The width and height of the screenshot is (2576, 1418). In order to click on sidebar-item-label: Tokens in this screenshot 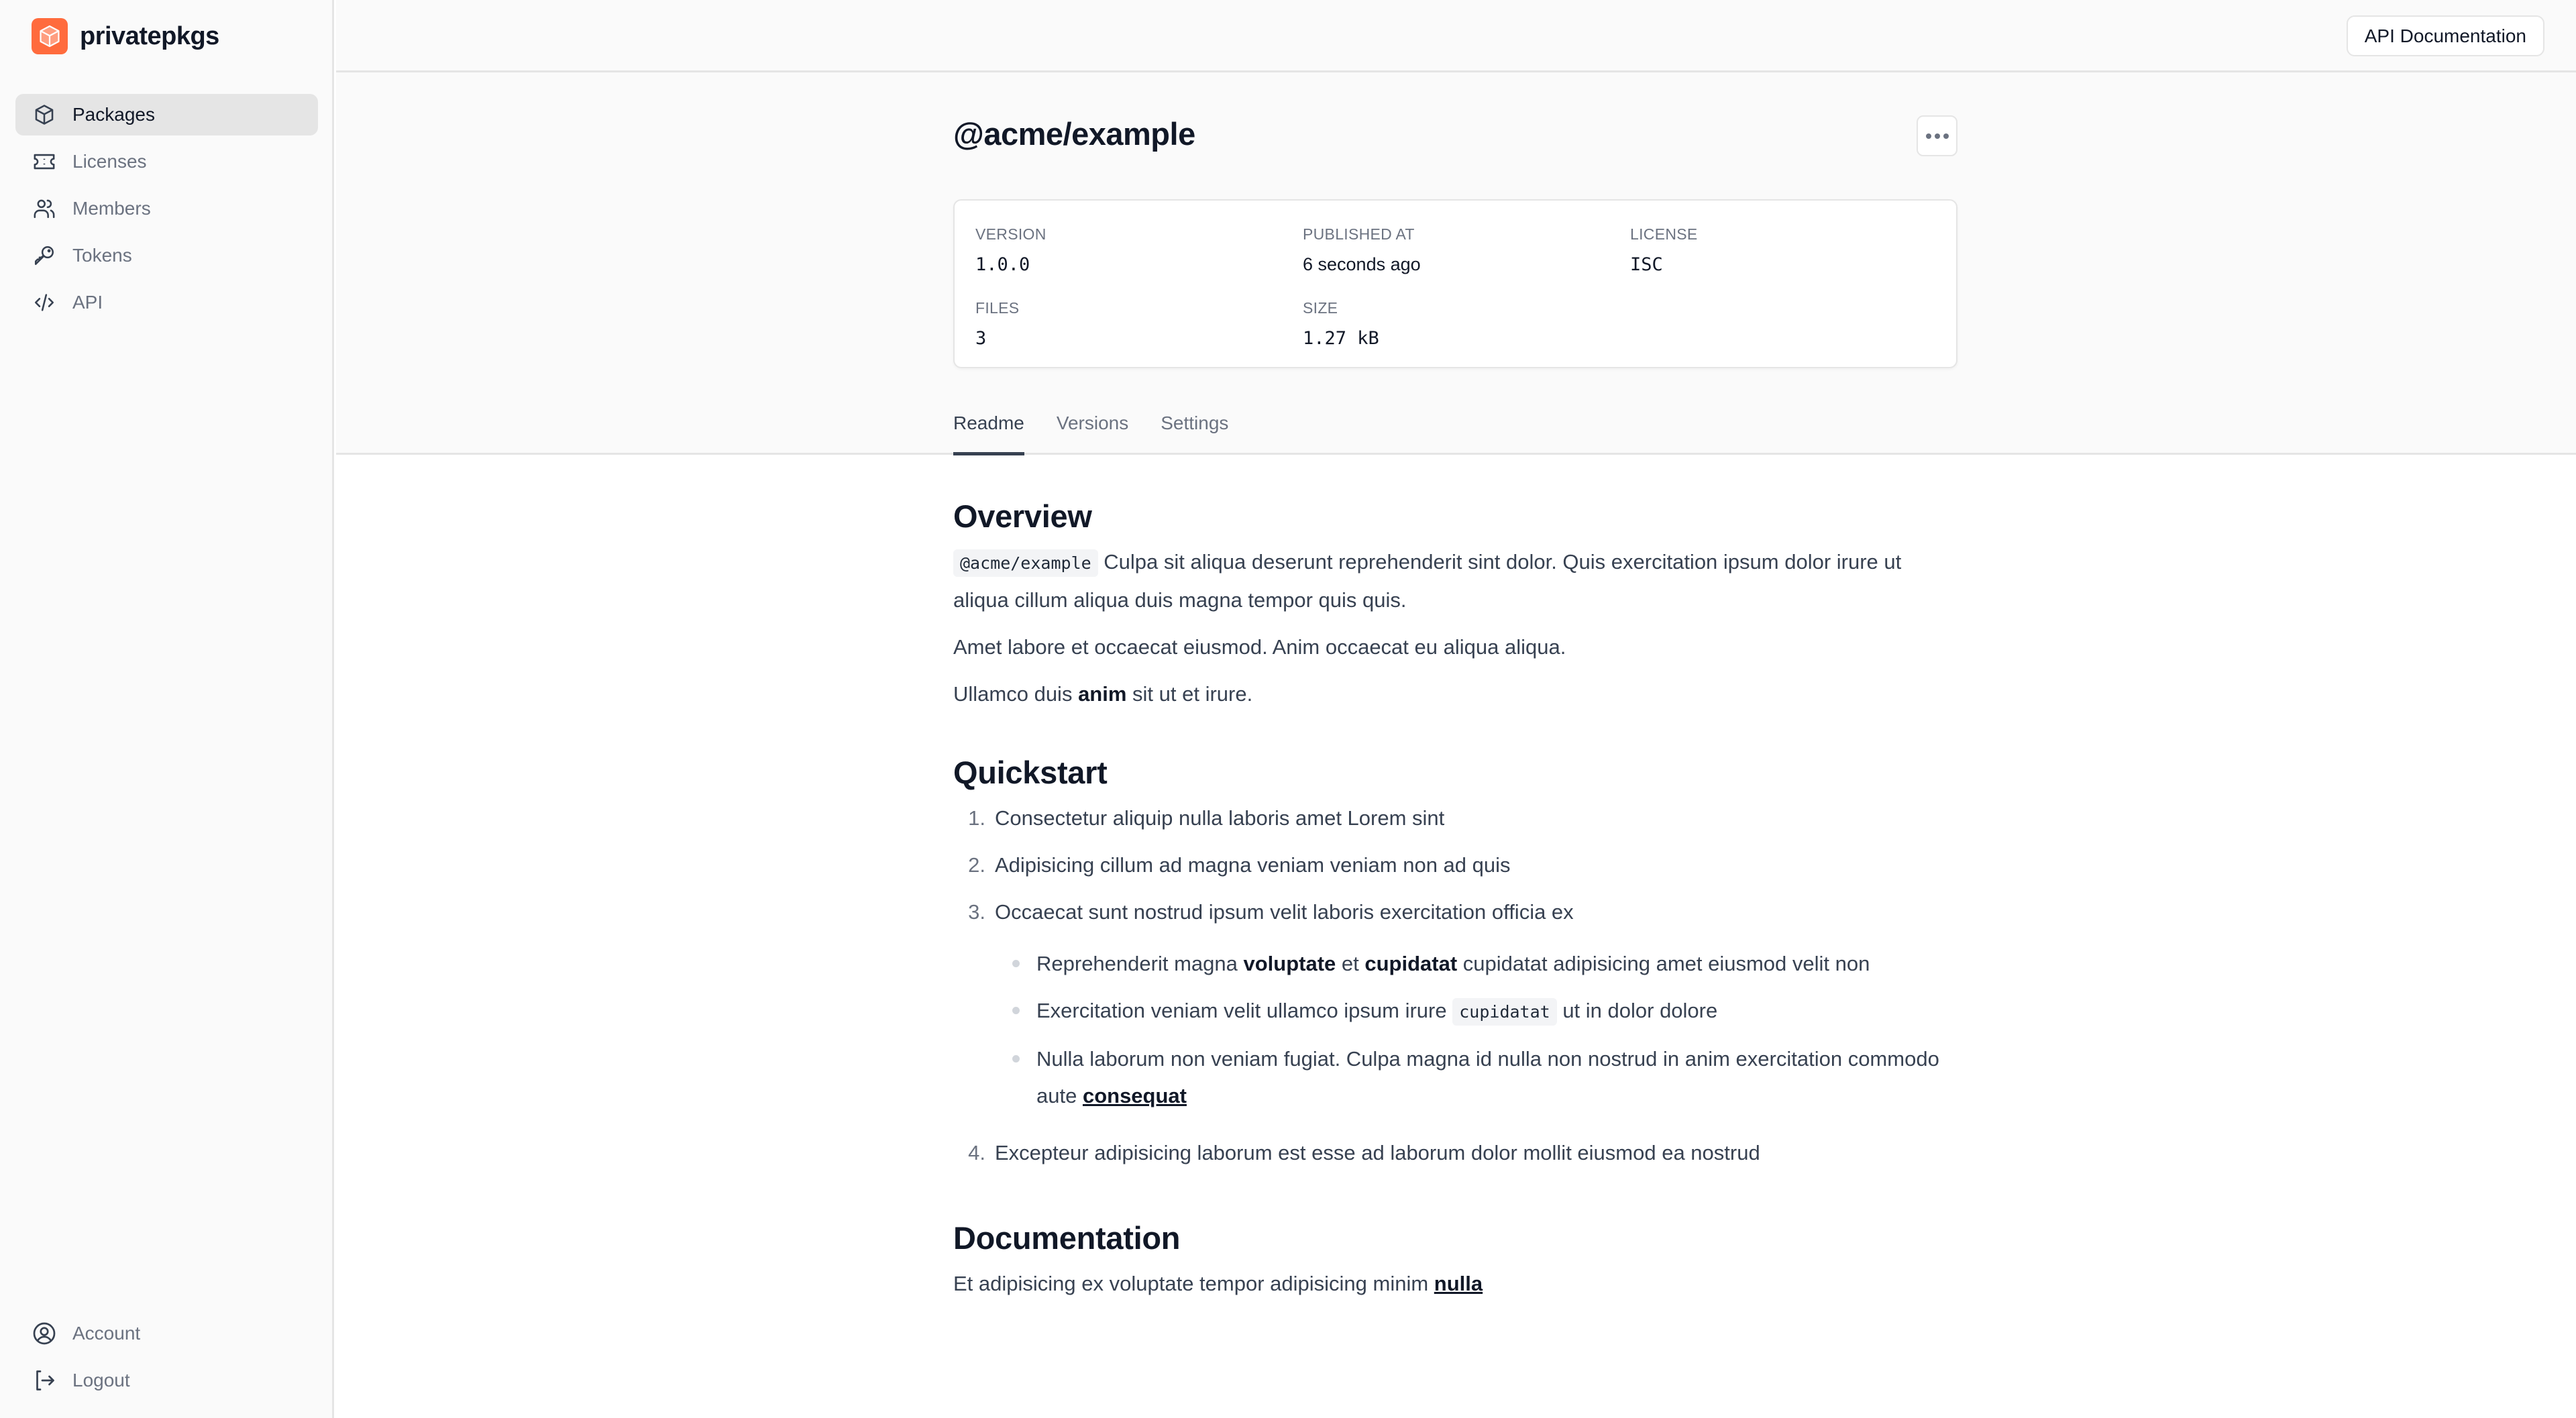, I will do `click(102, 255)`.